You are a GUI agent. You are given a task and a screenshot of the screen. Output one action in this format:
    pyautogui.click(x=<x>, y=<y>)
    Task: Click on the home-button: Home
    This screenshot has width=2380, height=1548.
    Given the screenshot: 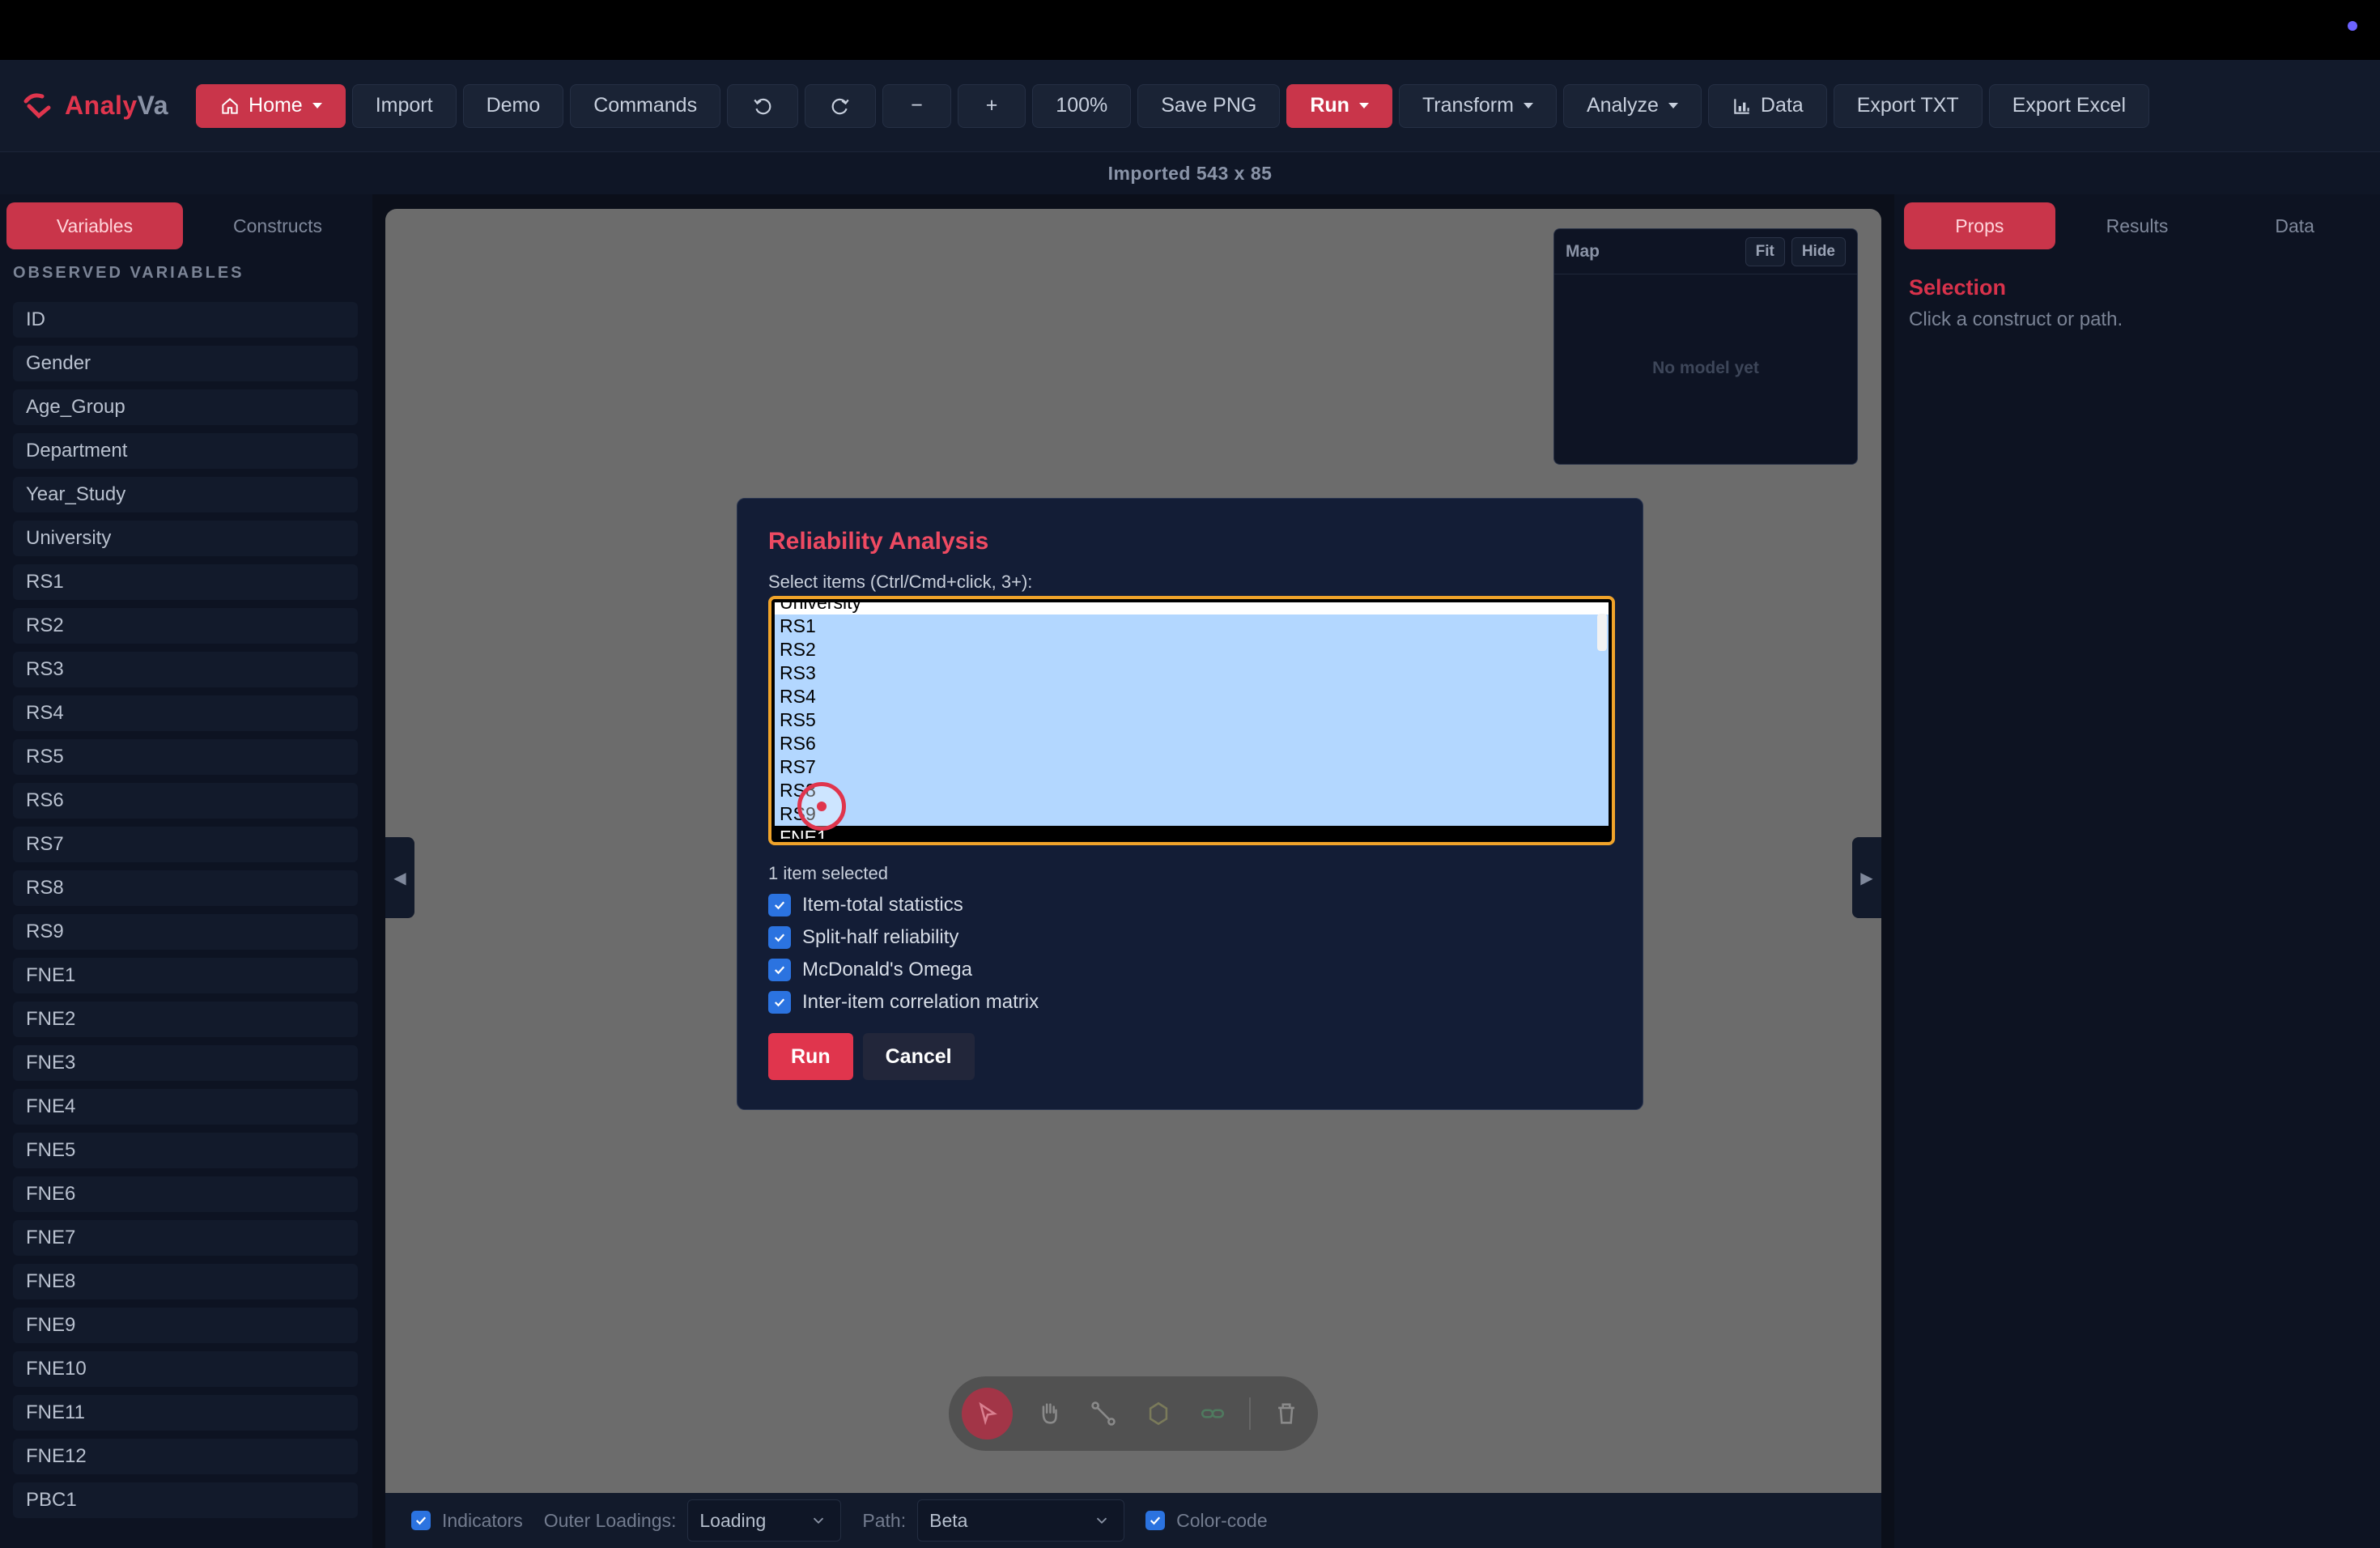 What is the action you would take?
    pyautogui.click(x=271, y=106)
    